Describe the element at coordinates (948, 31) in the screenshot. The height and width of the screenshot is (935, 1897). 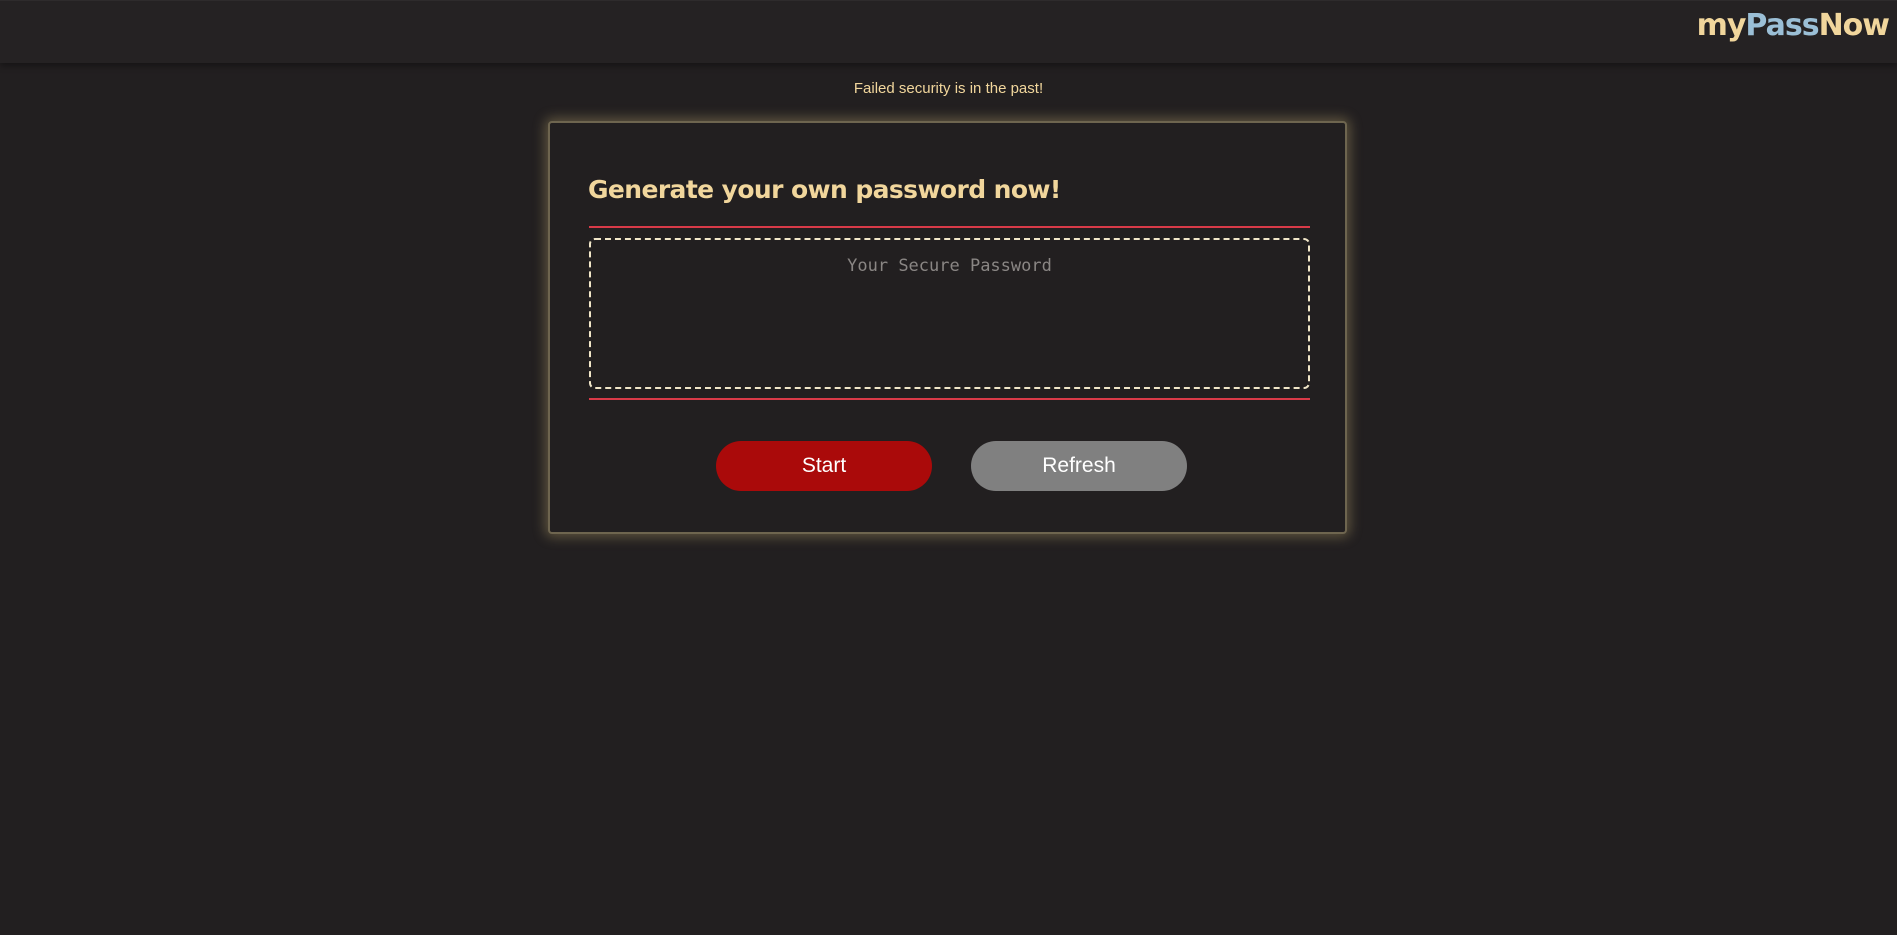
I see `top-nav-bar: myPassNow` at that location.